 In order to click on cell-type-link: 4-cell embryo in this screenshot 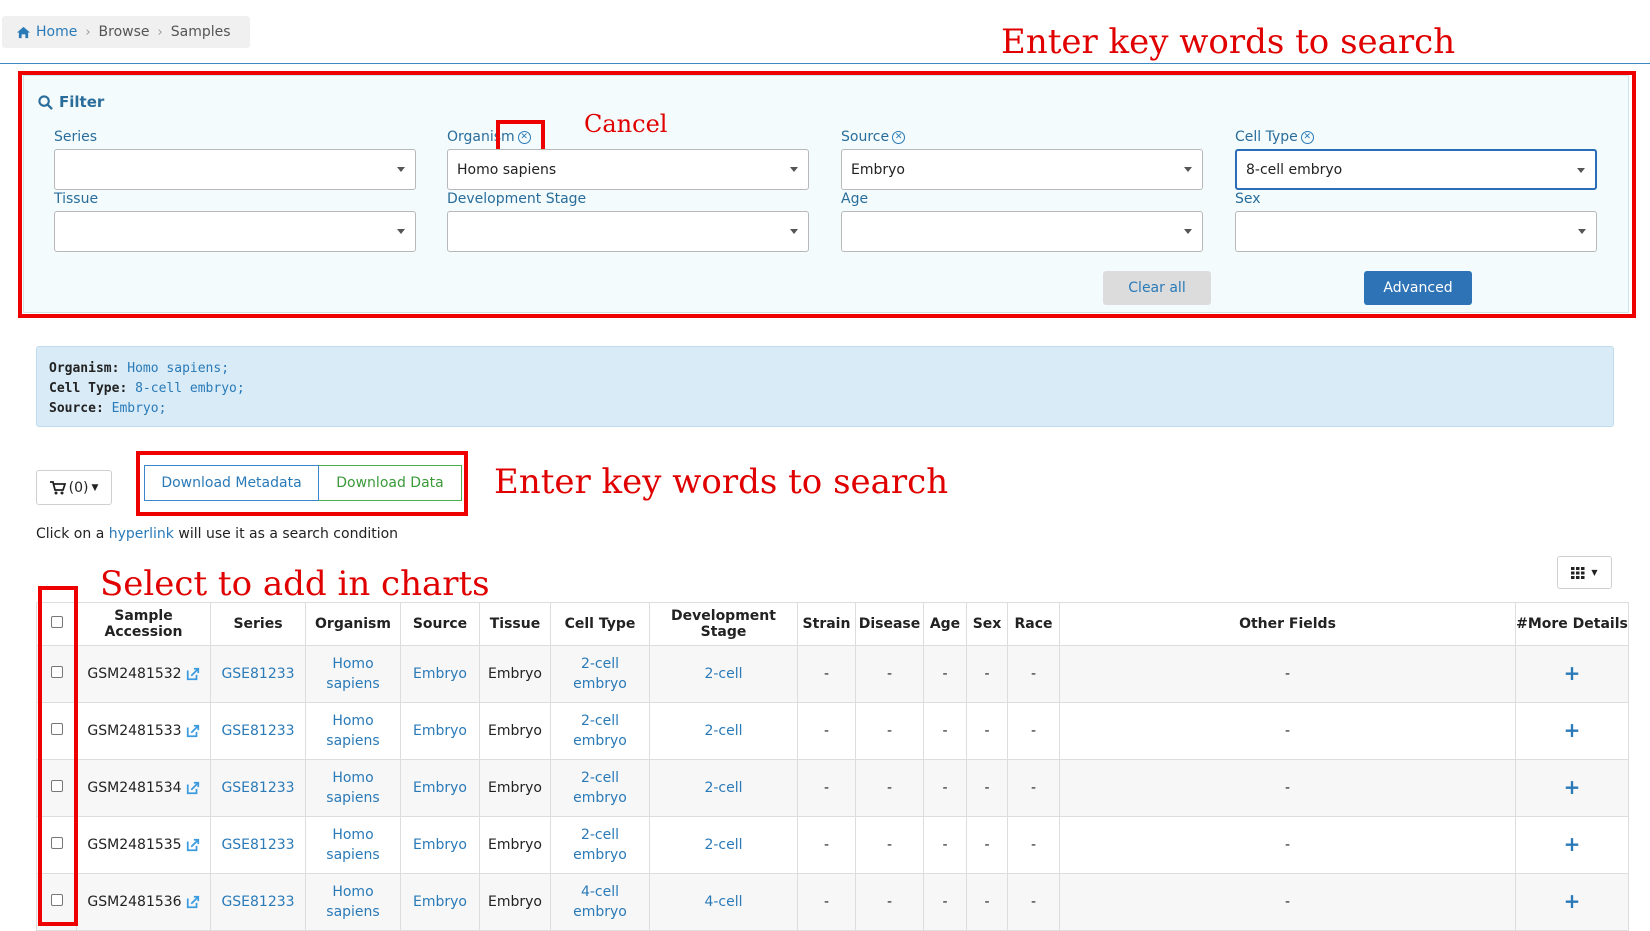, I will do `click(600, 902)`.